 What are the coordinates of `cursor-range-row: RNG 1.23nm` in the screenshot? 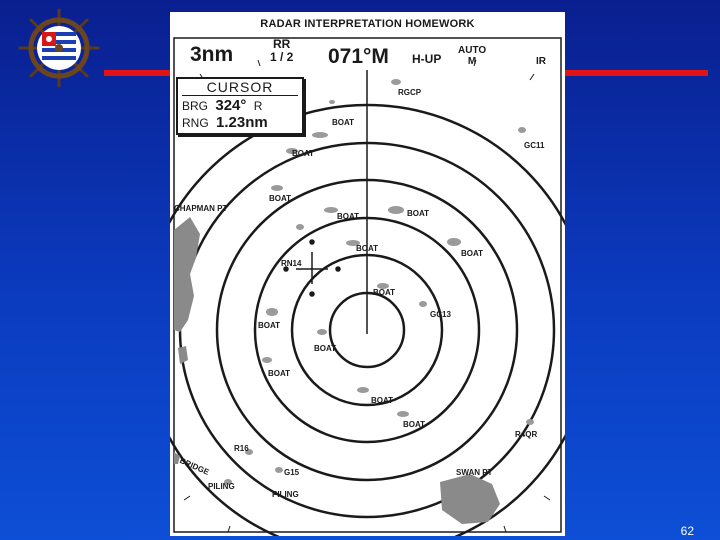 It's located at (225, 122).